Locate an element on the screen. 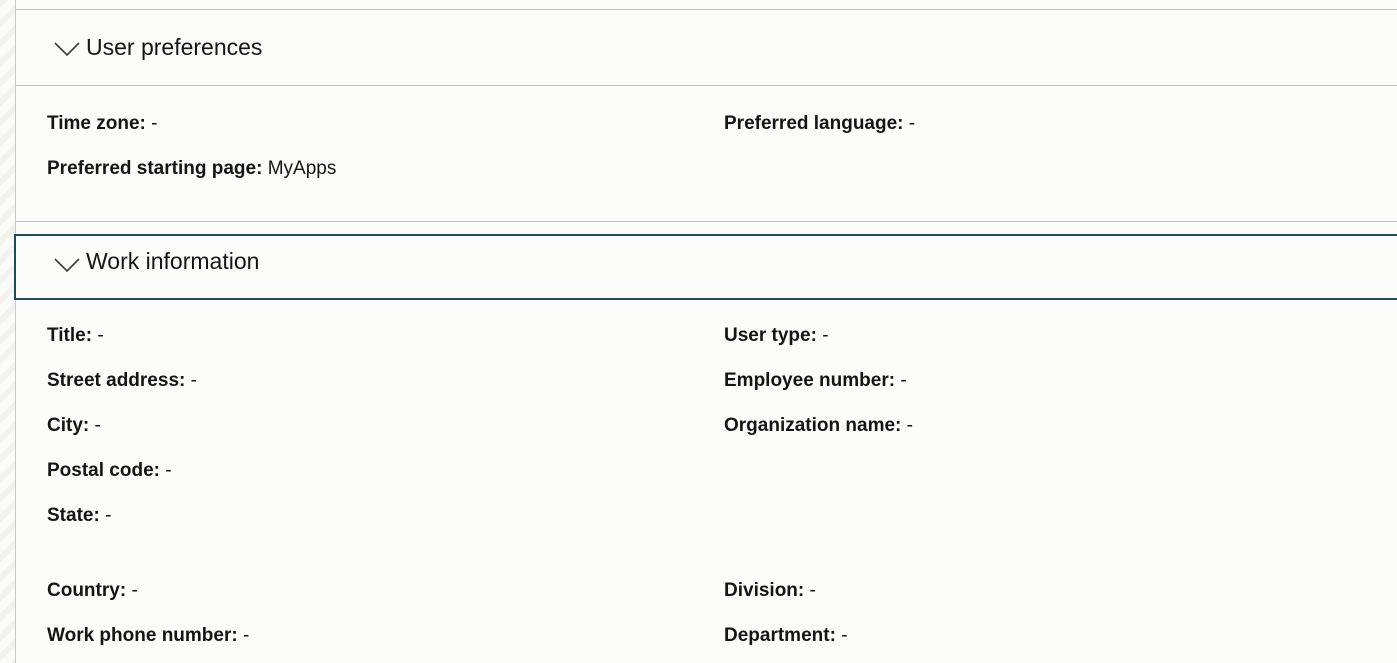  street-address-field: Street address: - is located at coordinates (122, 381).